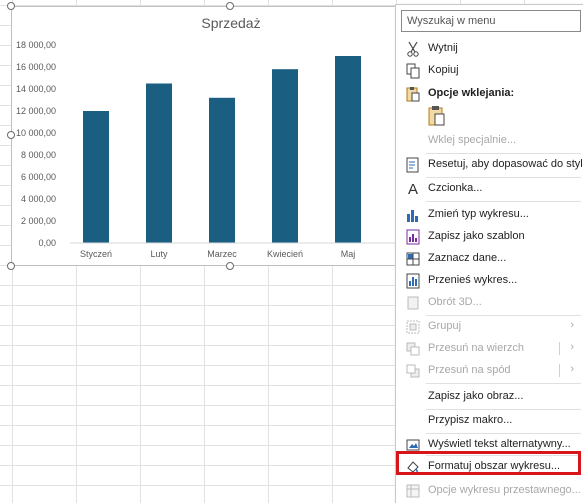 This screenshot has height=503, width=583. I want to click on y-tick-label: 8 000,00, so click(38, 155).